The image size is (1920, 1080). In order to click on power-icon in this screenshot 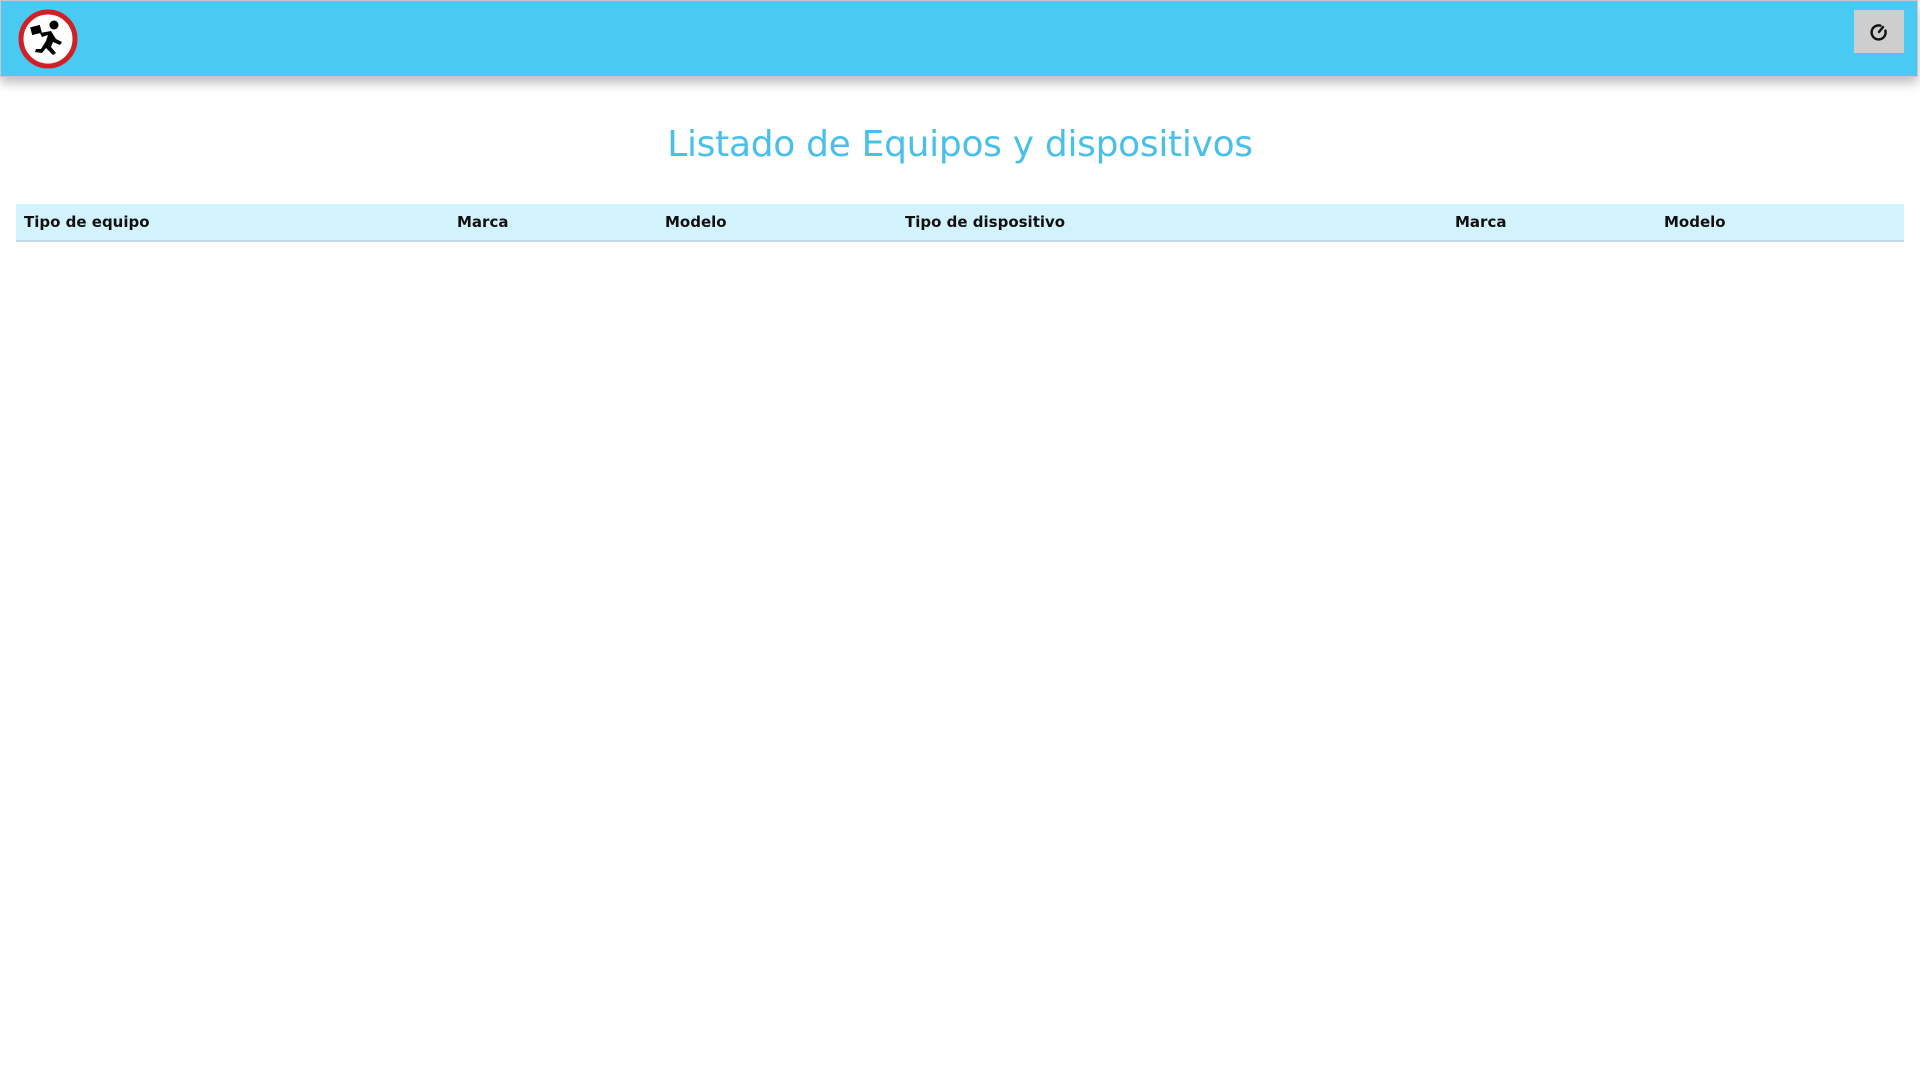, I will do `click(1878, 32)`.